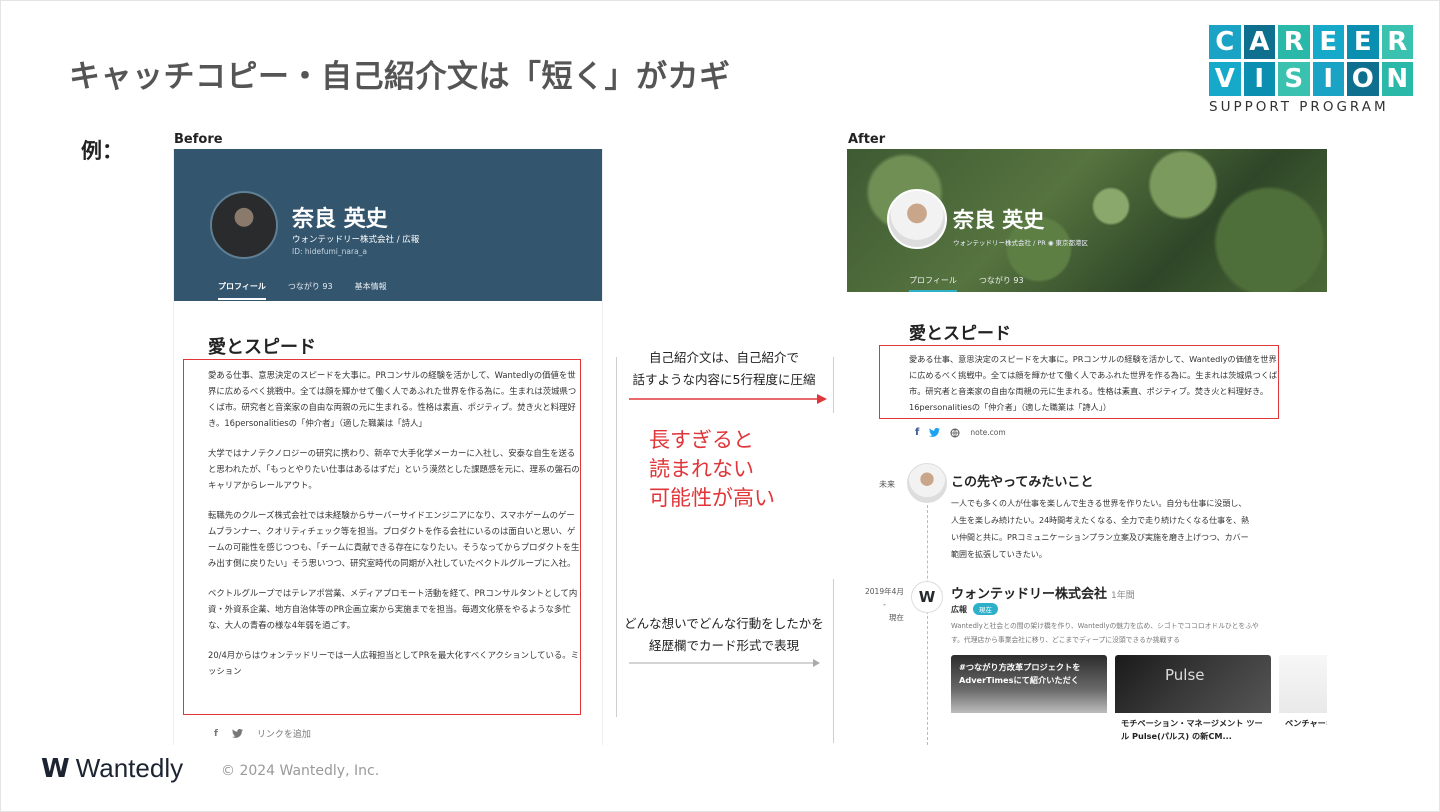 The image size is (1440, 812). What do you see at coordinates (1225, 79) in the screenshot?
I see `career-vision-letter: V` at bounding box center [1225, 79].